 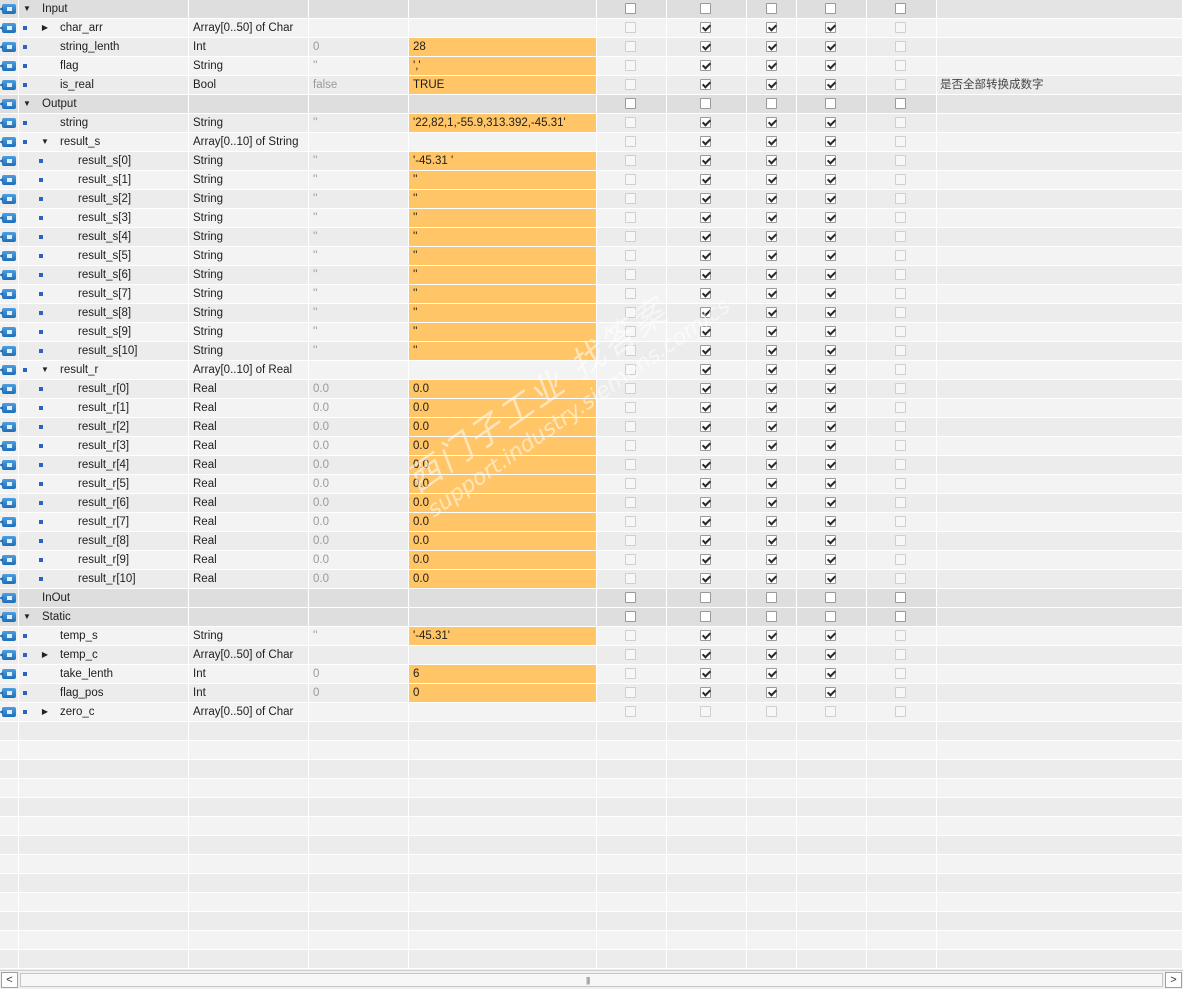 What do you see at coordinates (249, 85) in the screenshot?
I see `data-type-cell: Bool` at bounding box center [249, 85].